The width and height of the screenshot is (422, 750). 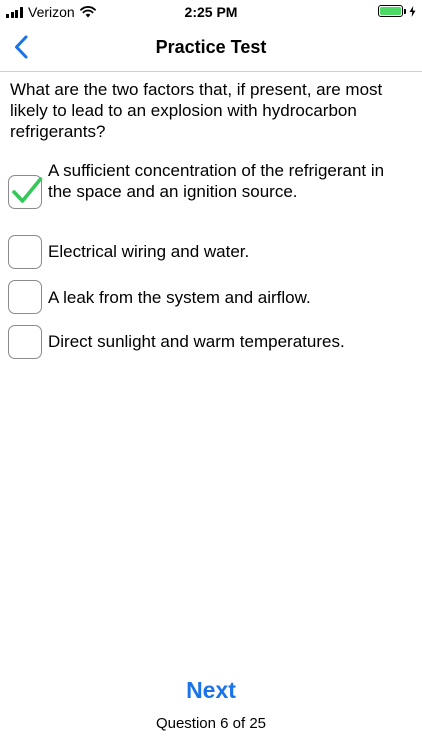 I want to click on page-title: Practice Test, so click(x=211, y=47).